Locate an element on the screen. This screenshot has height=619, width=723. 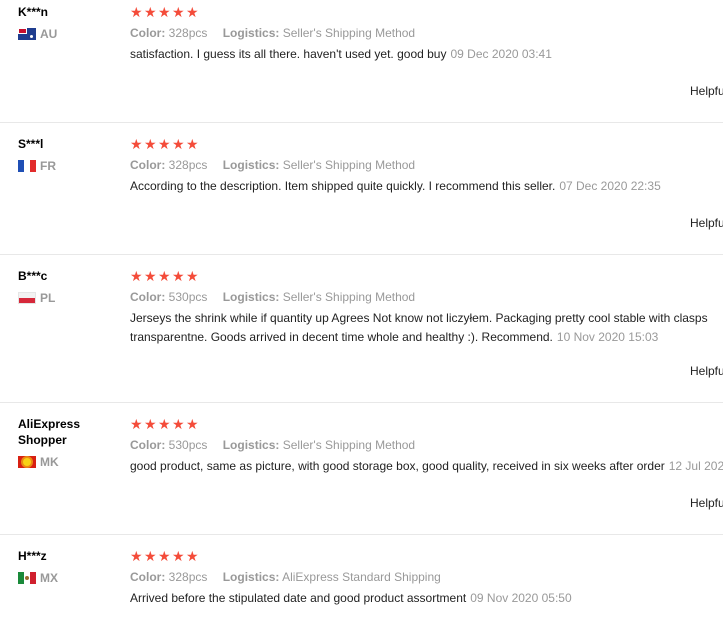
reviewer-country: AU is located at coordinates (38, 34).